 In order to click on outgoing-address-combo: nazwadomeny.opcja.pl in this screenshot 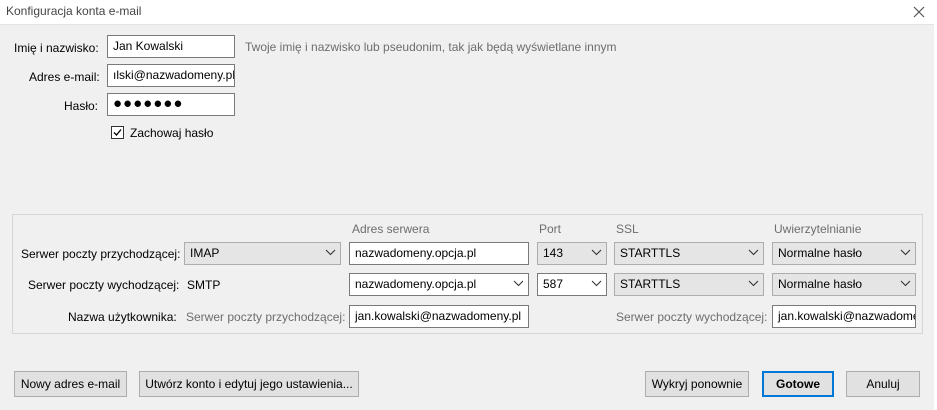, I will do `click(439, 284)`.